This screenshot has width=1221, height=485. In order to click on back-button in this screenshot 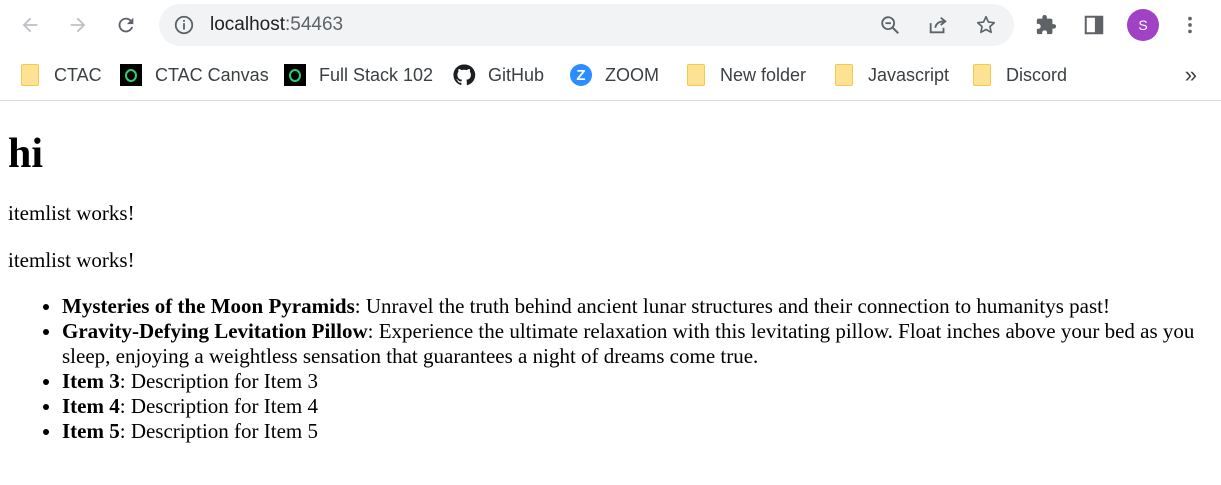, I will do `click(30, 25)`.